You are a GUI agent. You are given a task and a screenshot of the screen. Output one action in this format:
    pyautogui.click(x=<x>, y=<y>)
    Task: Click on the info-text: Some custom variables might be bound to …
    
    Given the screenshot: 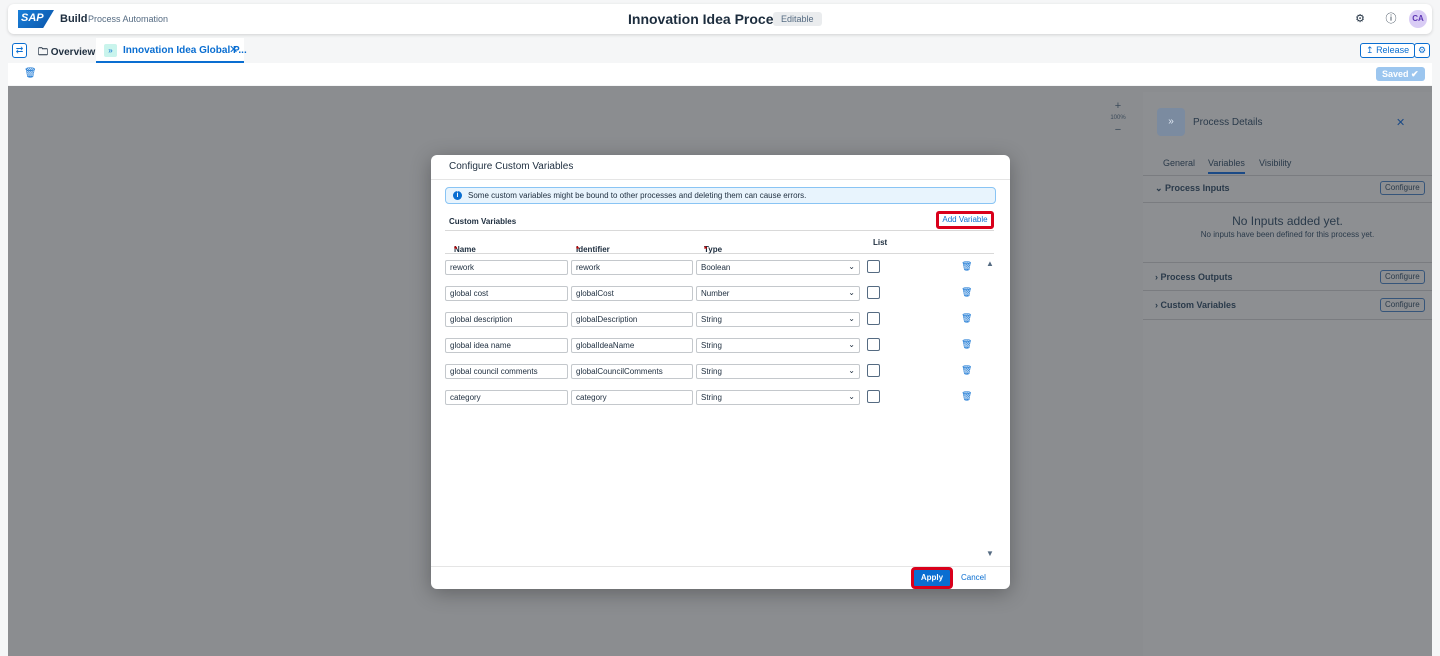 What is the action you would take?
    pyautogui.click(x=637, y=195)
    